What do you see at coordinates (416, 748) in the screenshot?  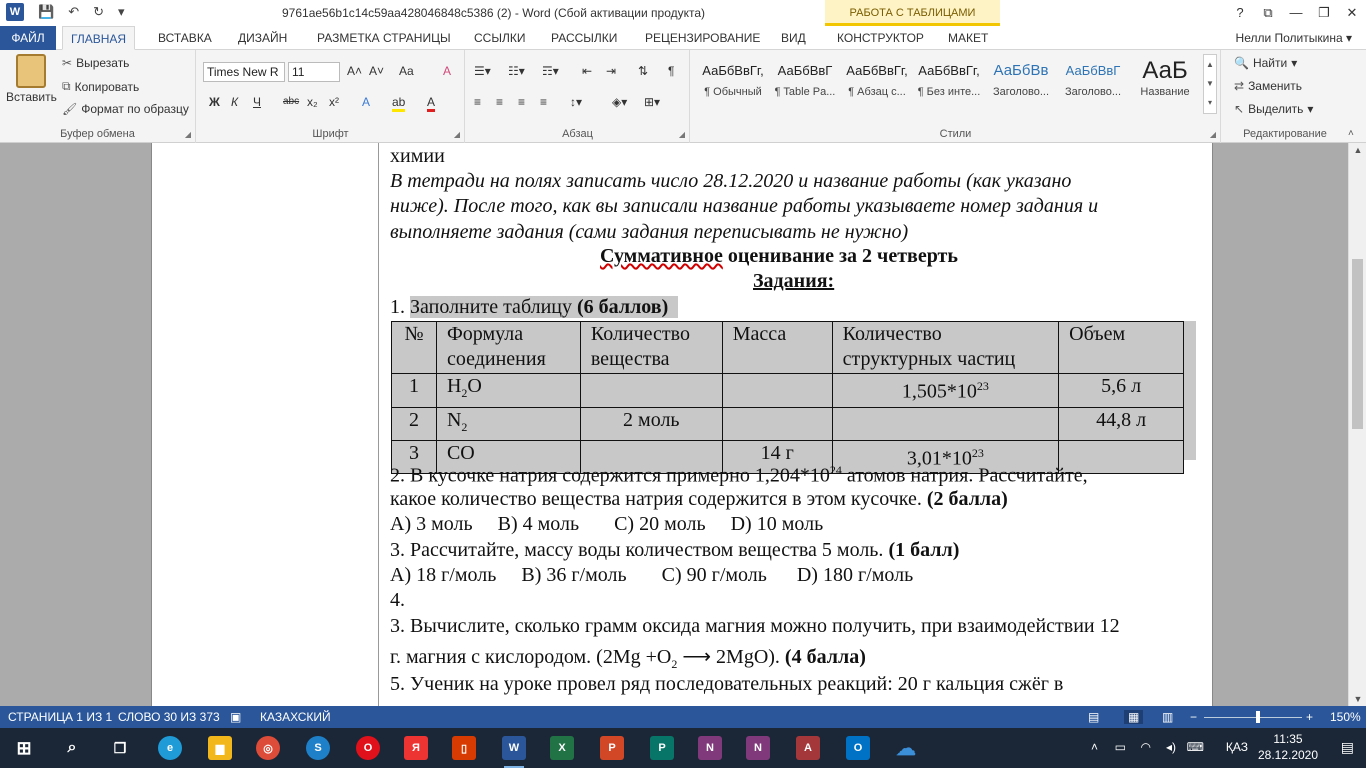 I see `yandex-icon: Я` at bounding box center [416, 748].